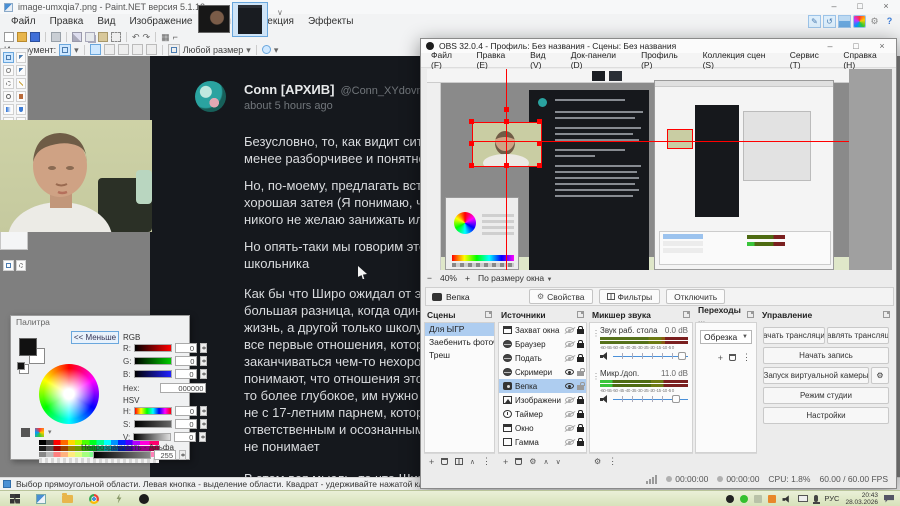 The height and width of the screenshot is (506, 900). I want to click on saturation-slider, so click(152, 424).